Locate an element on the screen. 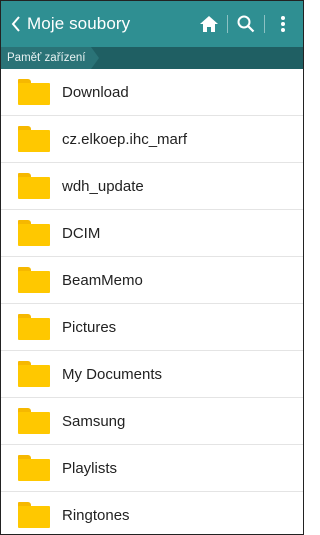  list-item: Ringtones is located at coordinates (152, 513).